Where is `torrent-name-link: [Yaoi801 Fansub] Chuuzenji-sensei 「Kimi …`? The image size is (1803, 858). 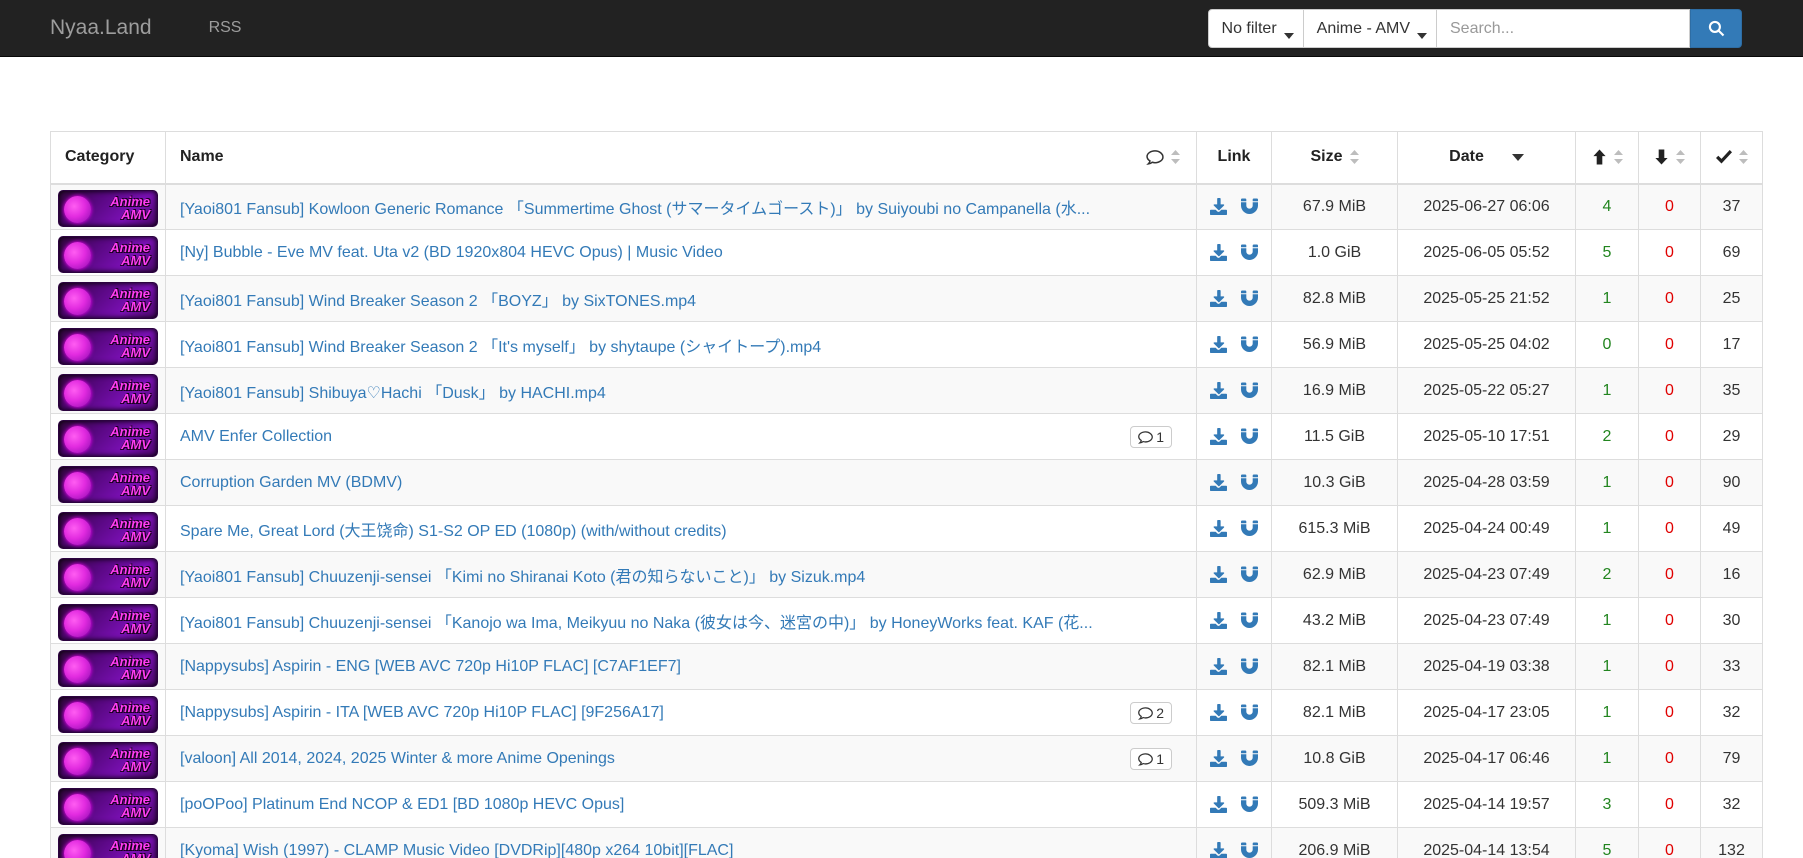 torrent-name-link: [Yaoi801 Fansub] Chuuzenji-sensei 「Kimi … is located at coordinates (522, 575).